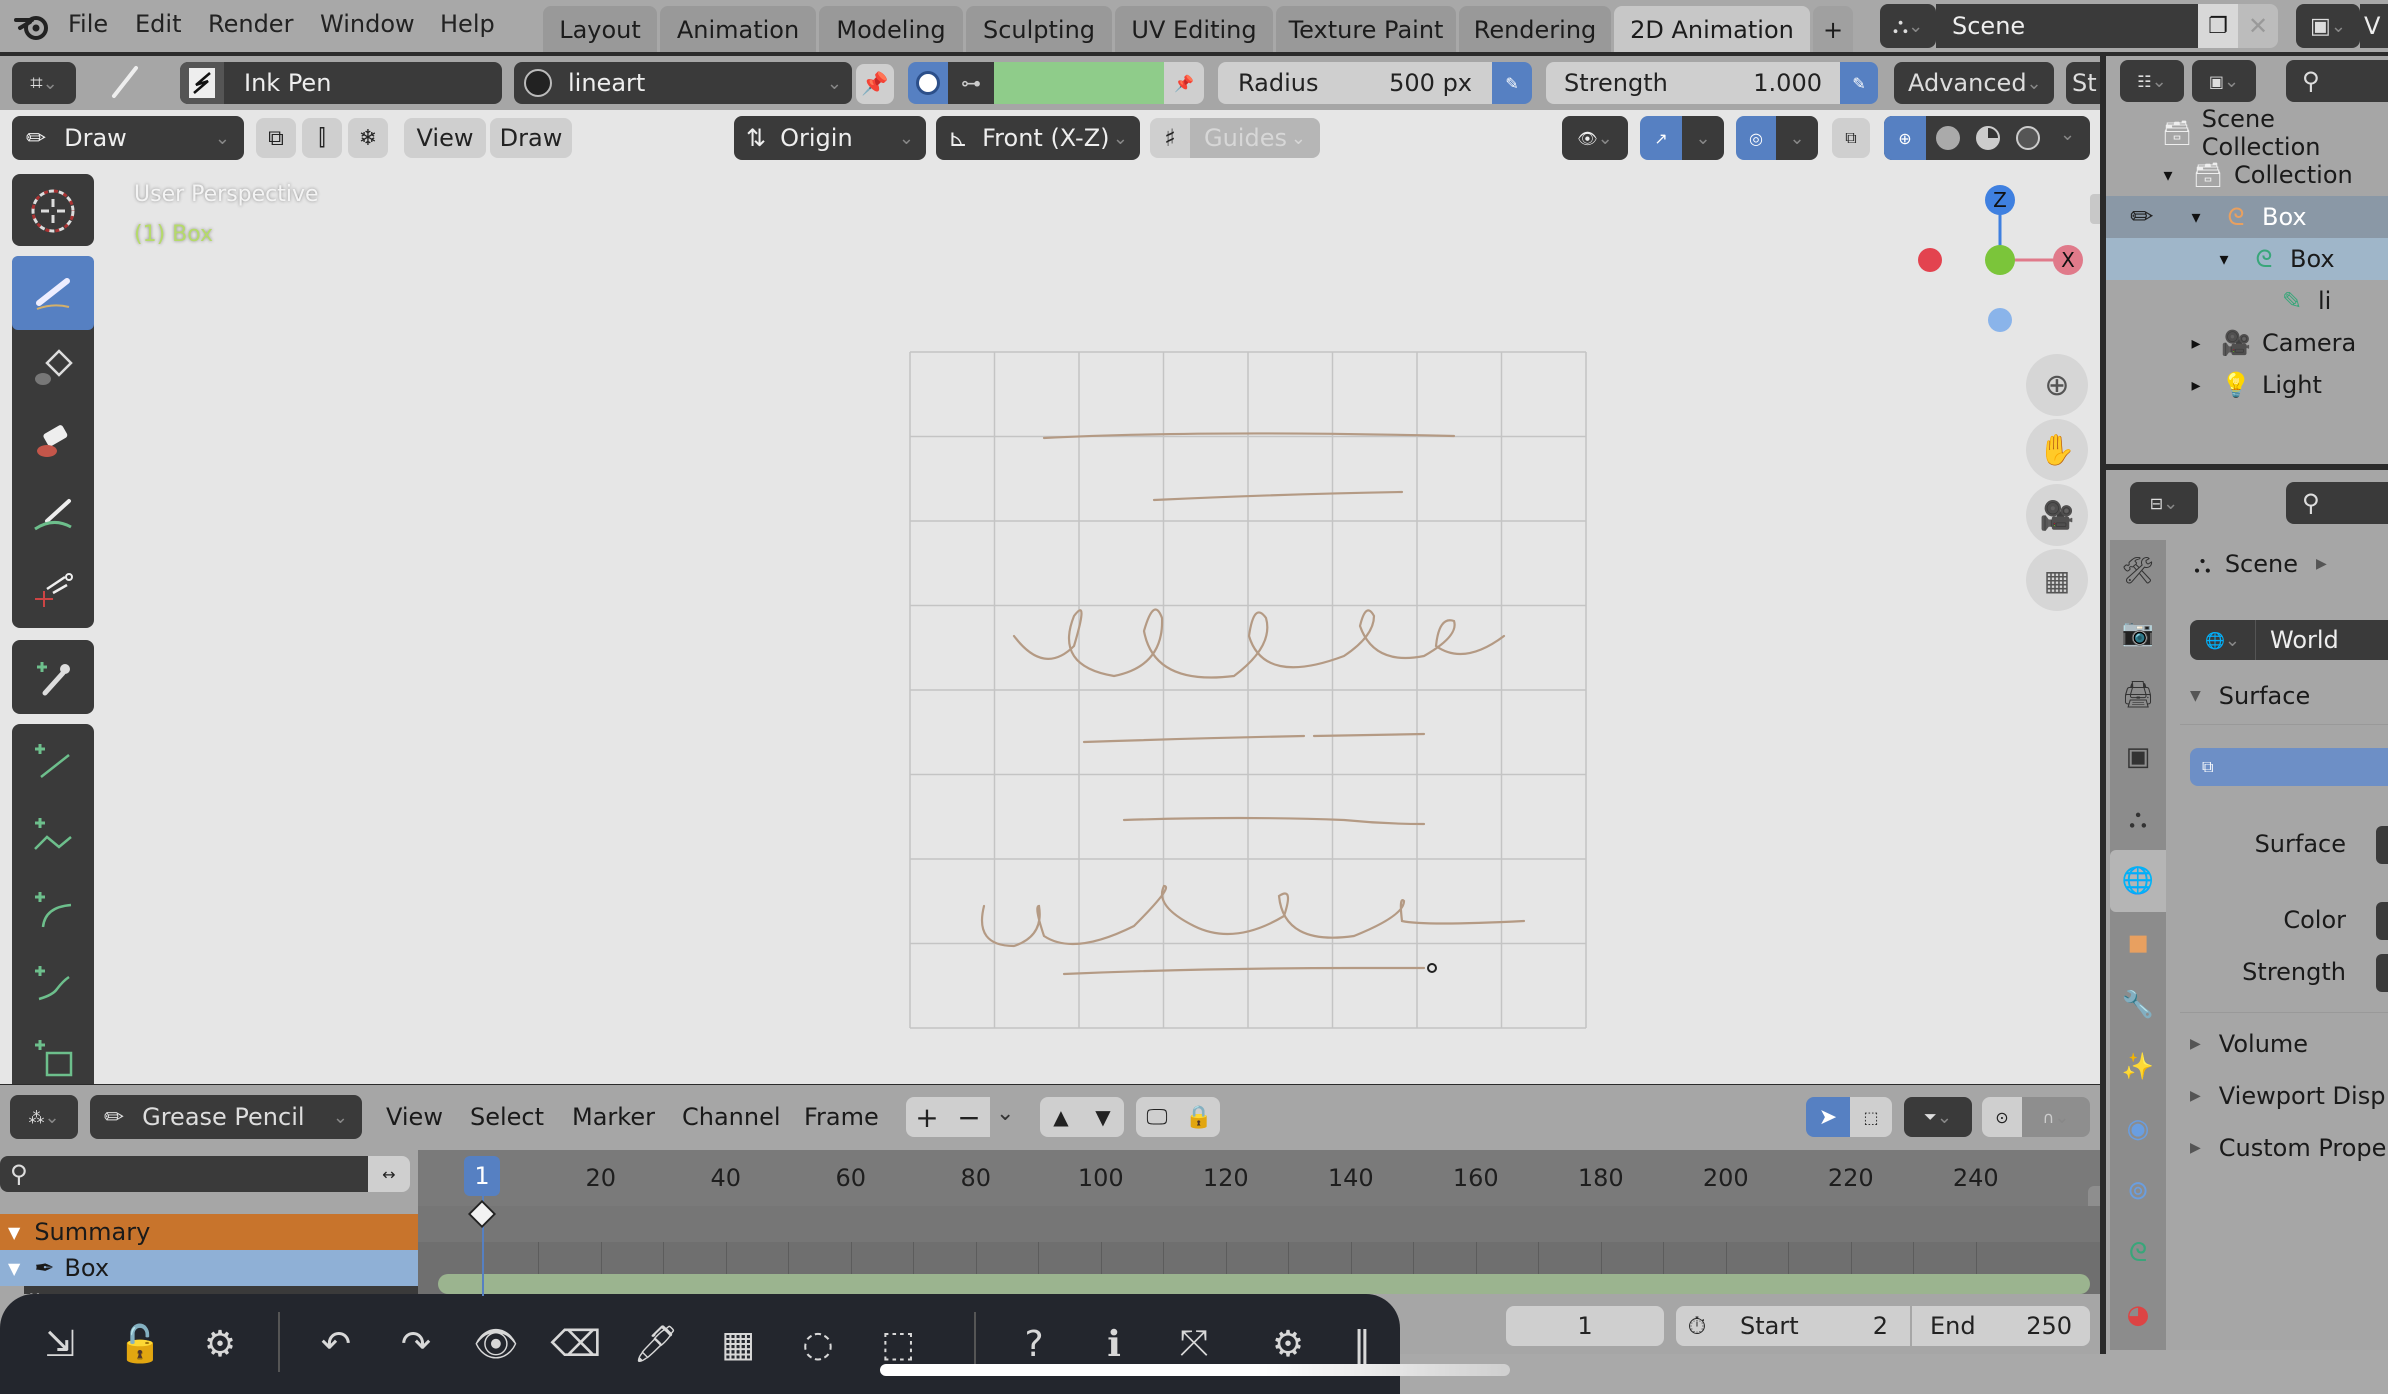 The height and width of the screenshot is (1394, 2388). I want to click on draw-tool-button, so click(53, 293).